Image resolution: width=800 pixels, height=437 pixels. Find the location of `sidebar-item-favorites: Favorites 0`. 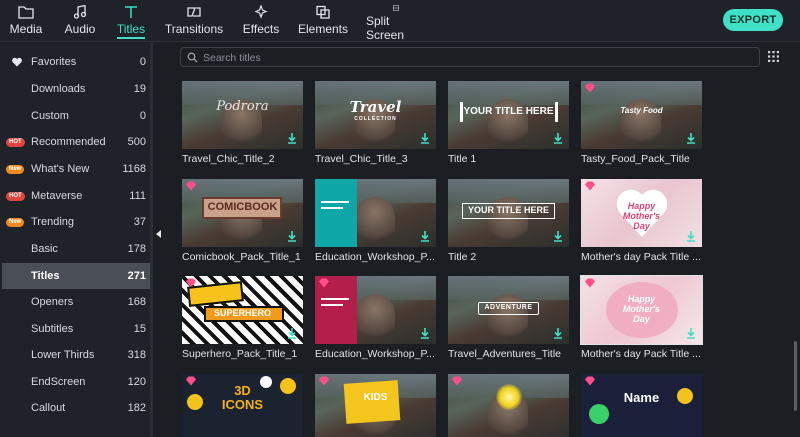

sidebar-item-favorites: Favorites 0 is located at coordinates (76, 62).